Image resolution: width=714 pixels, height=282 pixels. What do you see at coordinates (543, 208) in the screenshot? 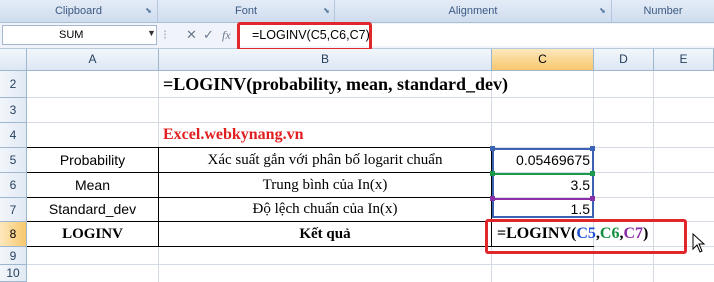
I see `reference-c7-highlight` at bounding box center [543, 208].